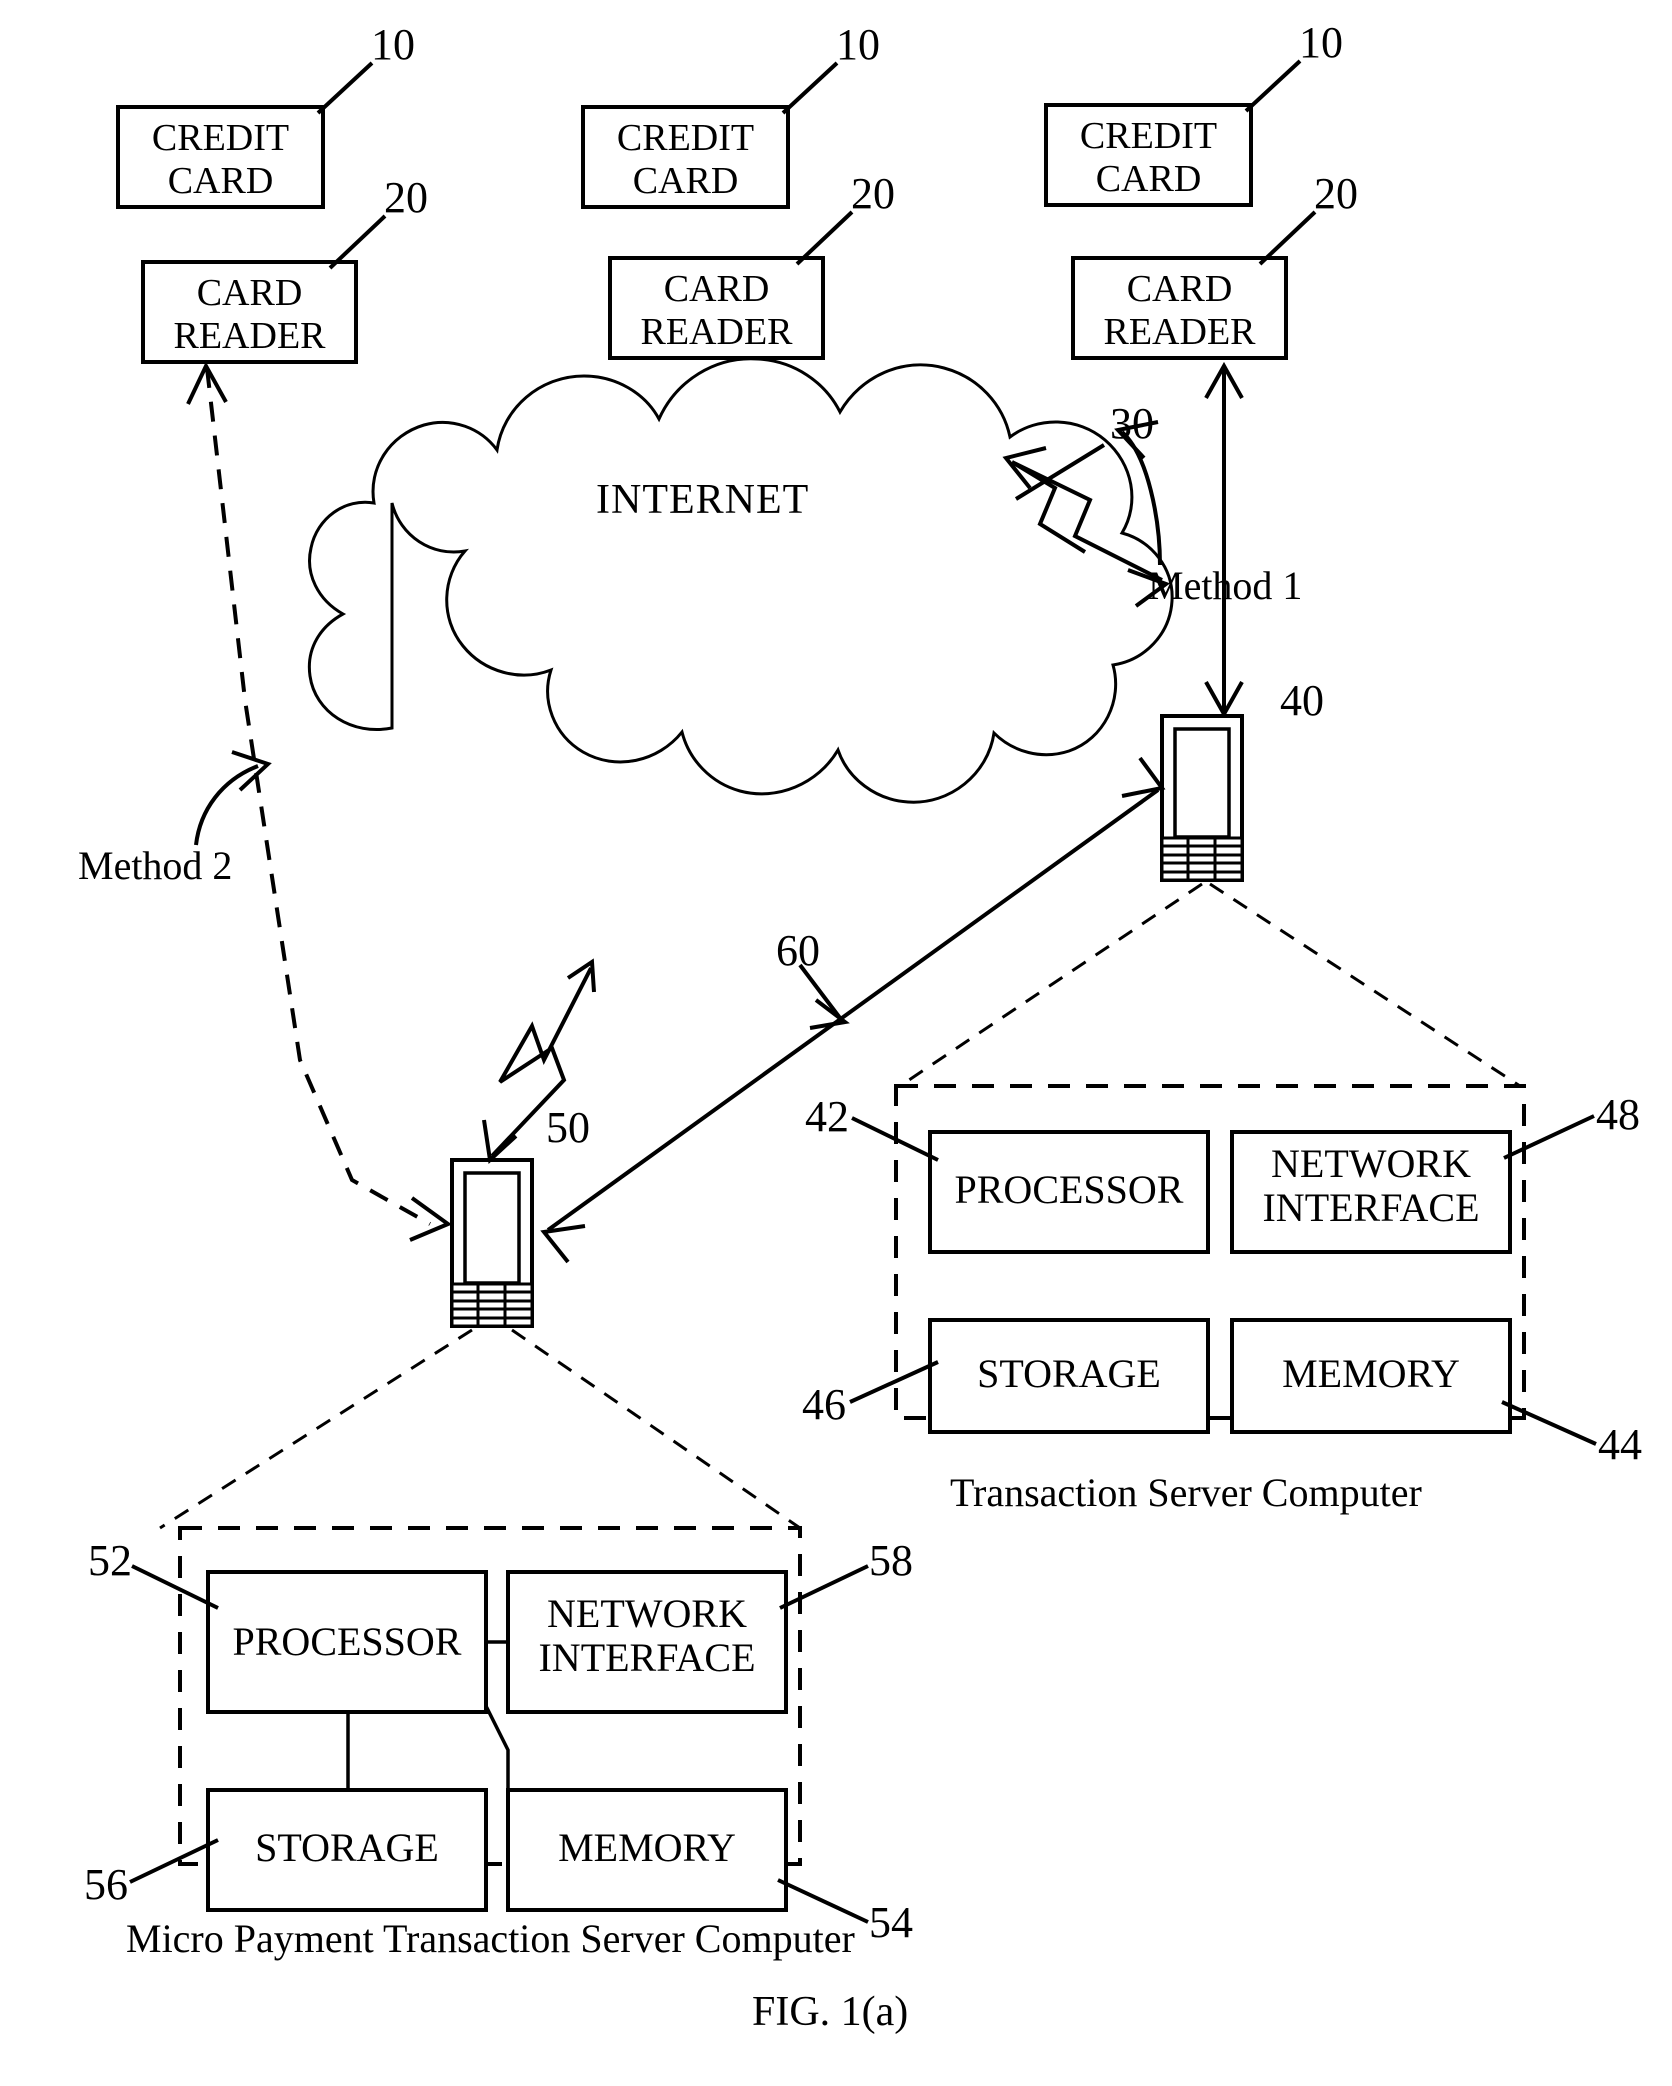 This screenshot has height=2086, width=1672. What do you see at coordinates (175, 1587) in the screenshot?
I see `leader-mp-processor` at bounding box center [175, 1587].